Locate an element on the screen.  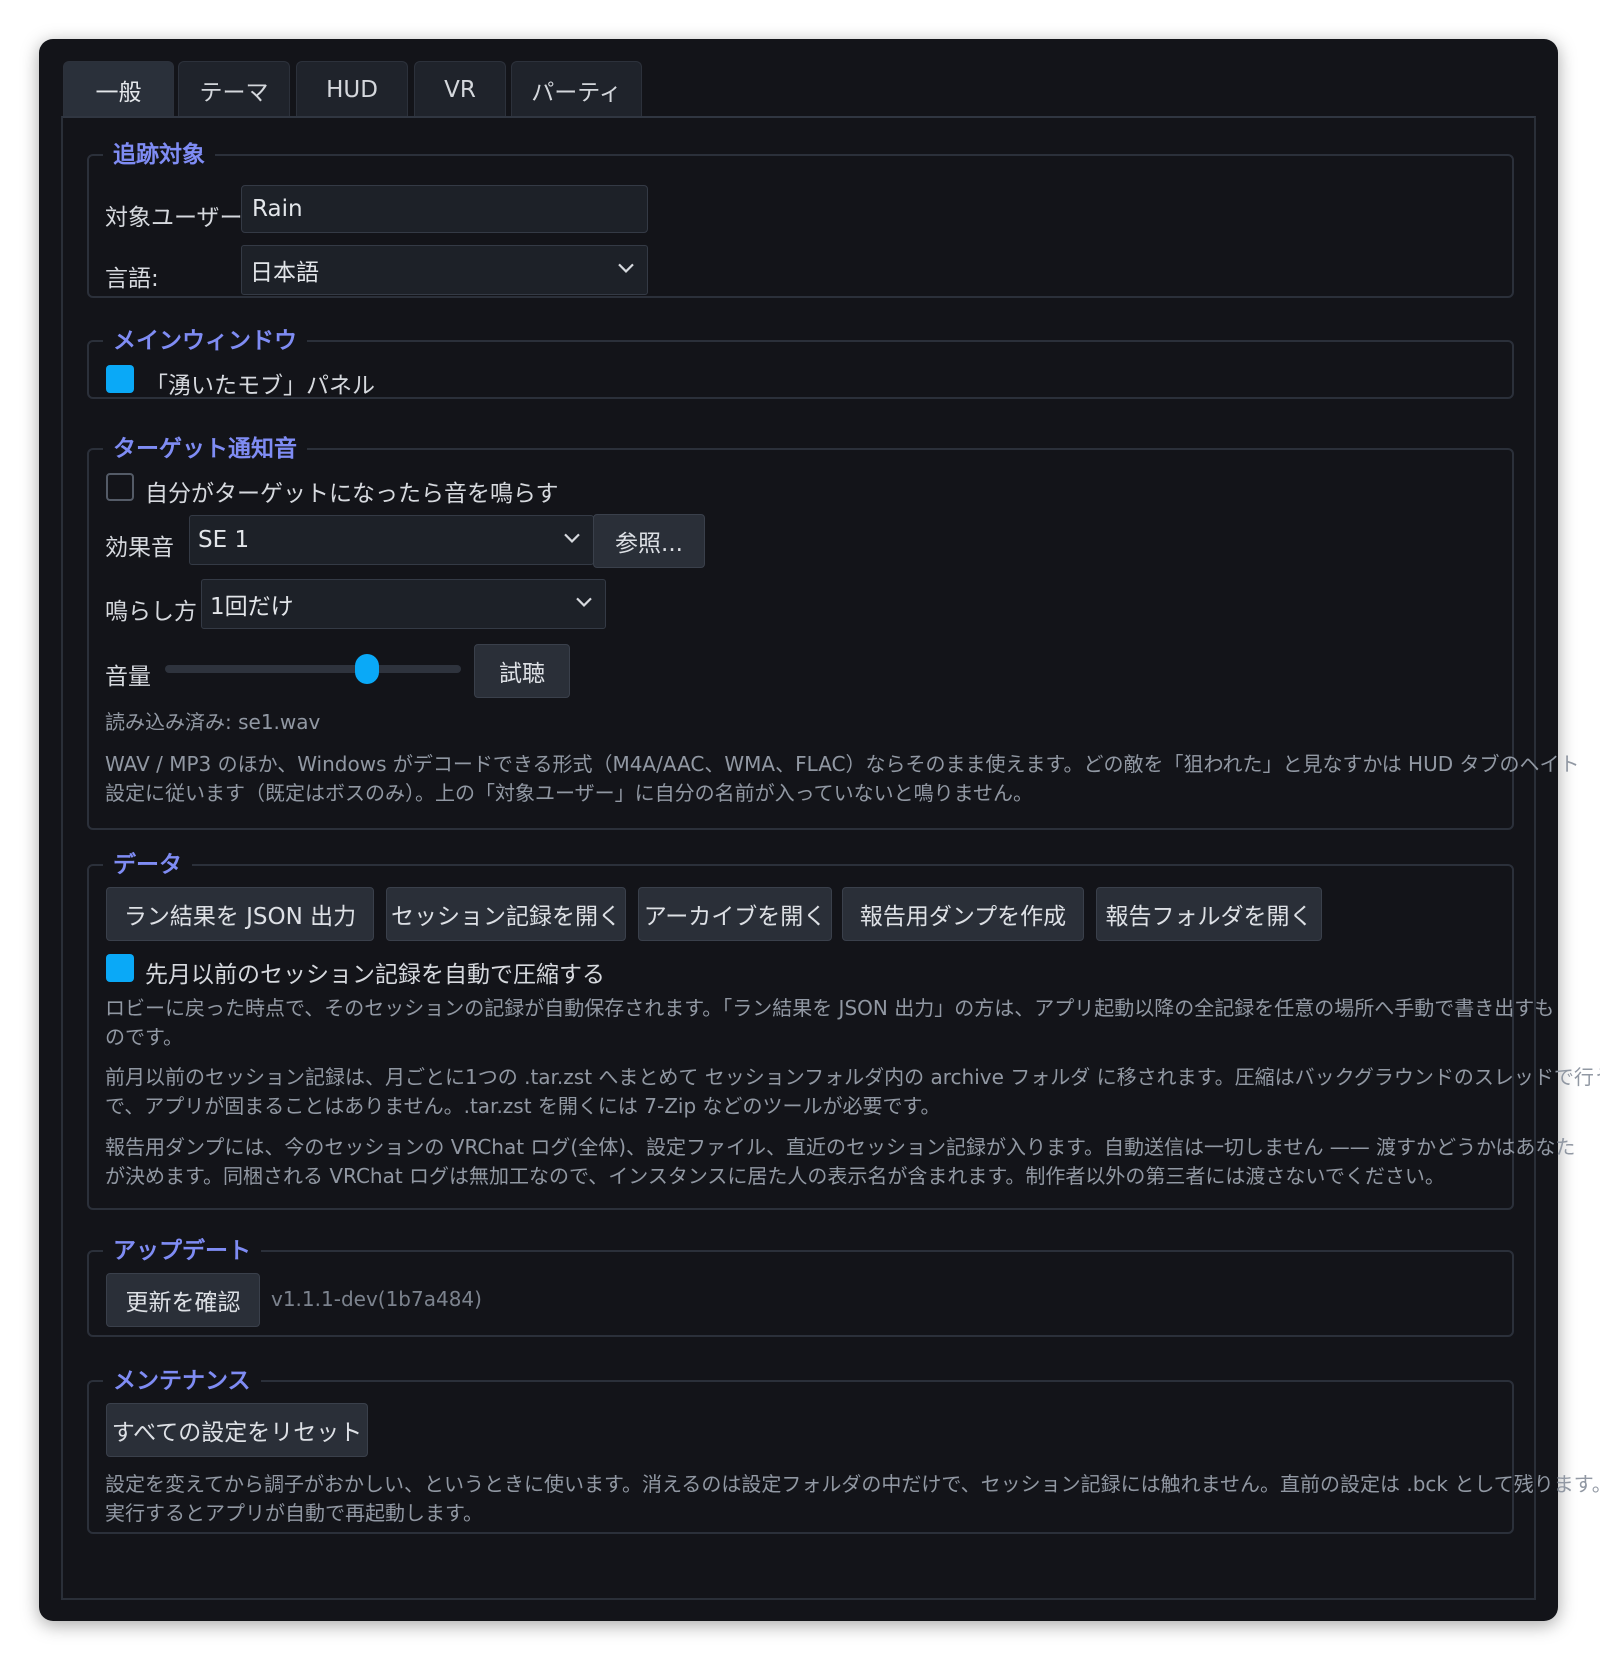
volume-slider is located at coordinates (313, 669).